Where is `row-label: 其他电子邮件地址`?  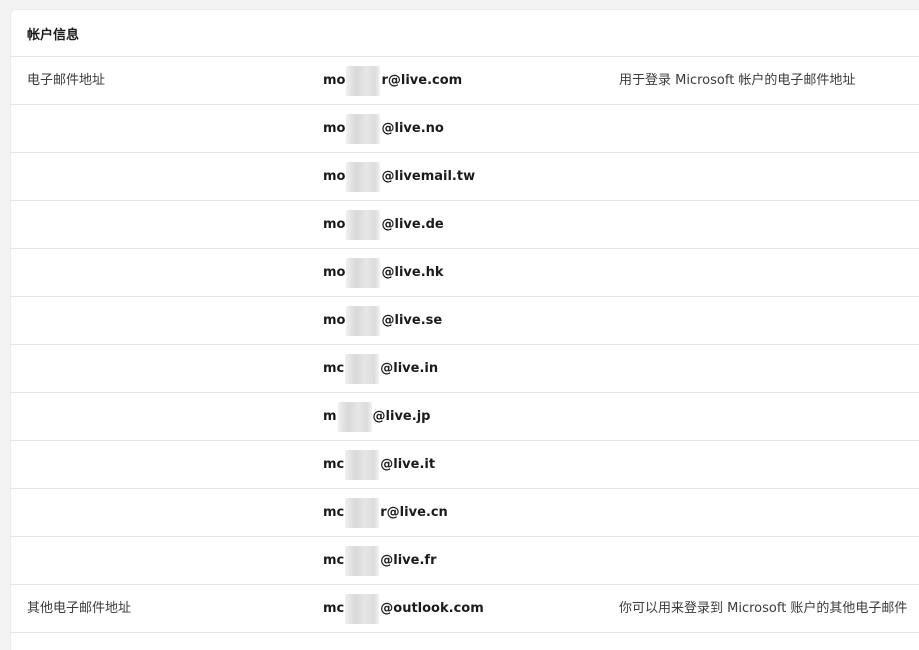
row-label: 其他电子邮件地址 is located at coordinates (79, 608).